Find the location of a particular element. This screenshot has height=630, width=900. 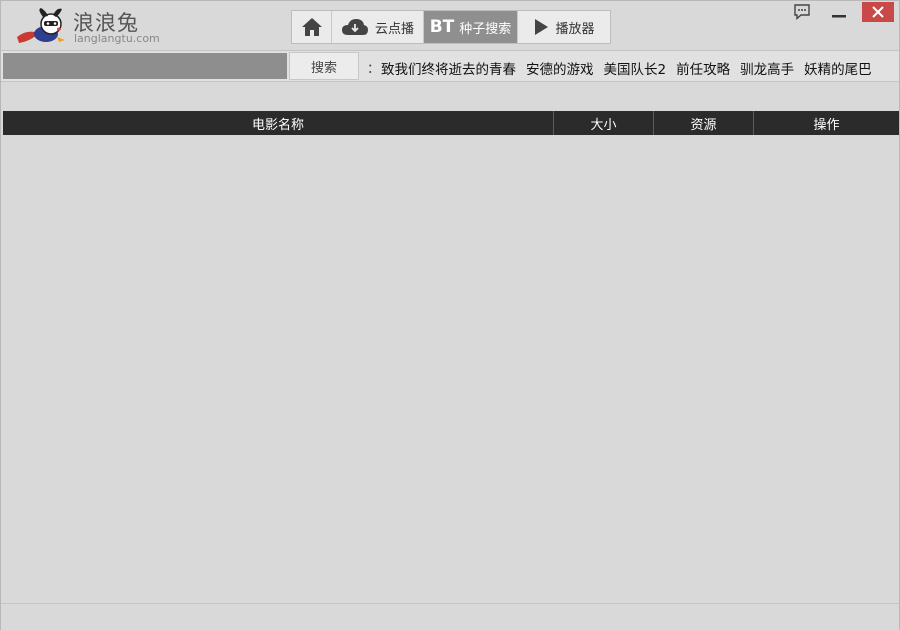

cloud-icon is located at coordinates (354, 27).